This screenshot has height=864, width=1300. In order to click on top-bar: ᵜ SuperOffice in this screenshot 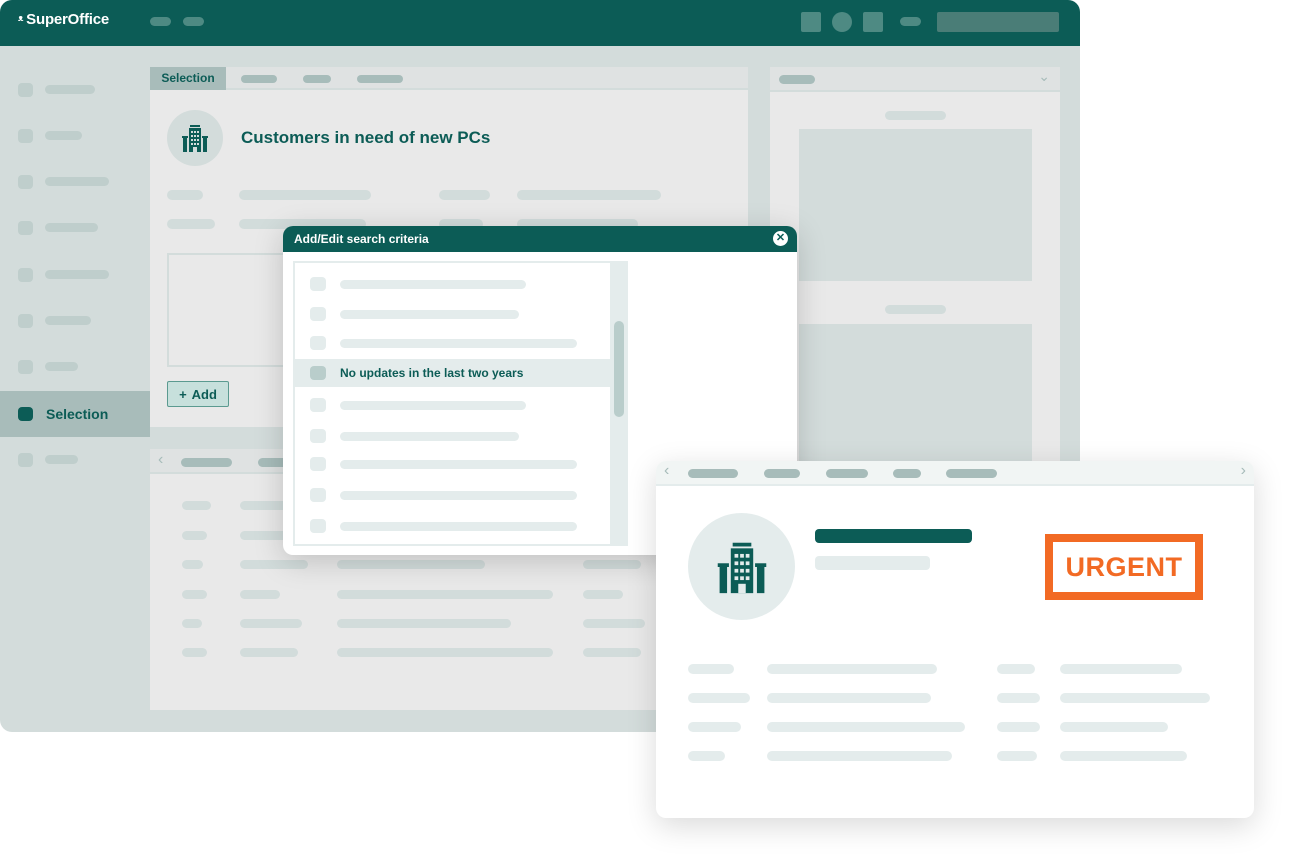, I will do `click(540, 23)`.